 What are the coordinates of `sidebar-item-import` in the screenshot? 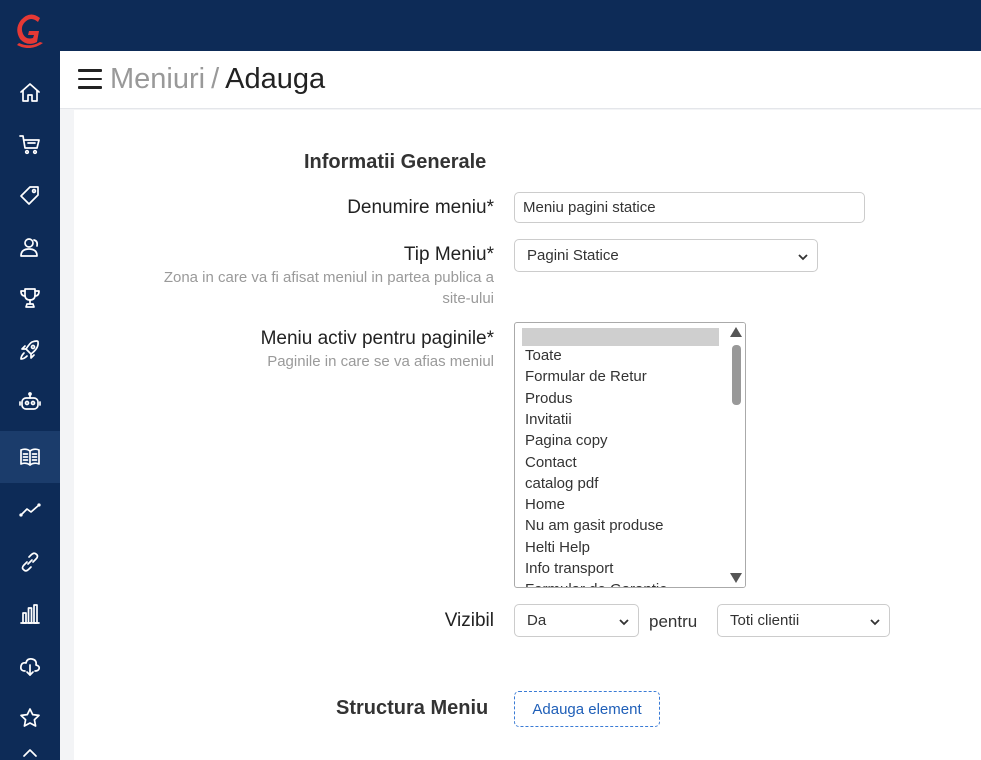 It's located at (30, 666).